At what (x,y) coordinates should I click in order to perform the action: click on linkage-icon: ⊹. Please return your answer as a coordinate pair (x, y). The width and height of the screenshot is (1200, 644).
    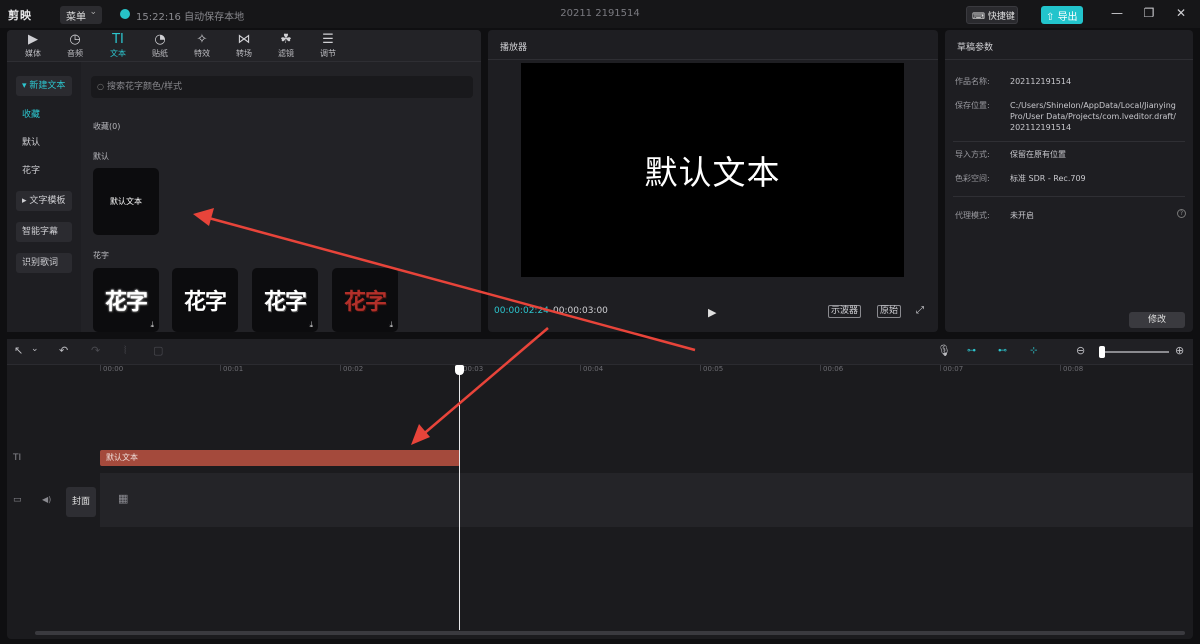
    Looking at the image, I should click on (1034, 351).